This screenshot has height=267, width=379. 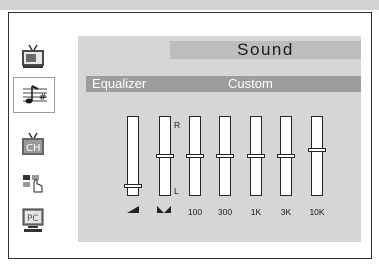 What do you see at coordinates (189, 5) in the screenshot?
I see `top-strip` at bounding box center [189, 5].